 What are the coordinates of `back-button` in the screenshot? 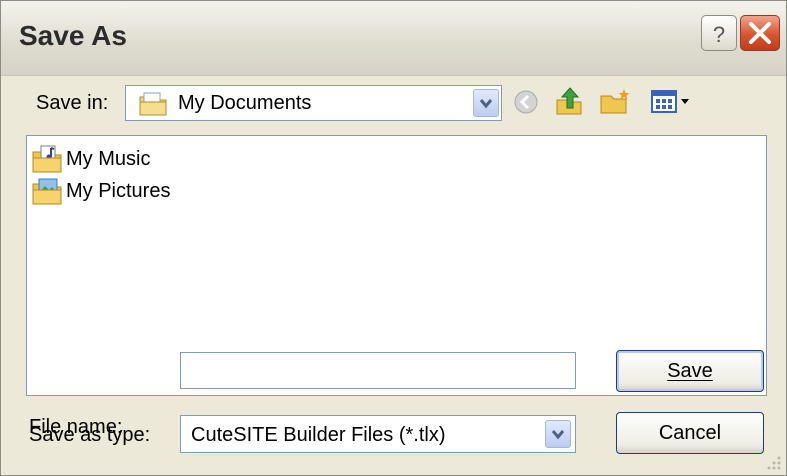 It's located at (526, 104).